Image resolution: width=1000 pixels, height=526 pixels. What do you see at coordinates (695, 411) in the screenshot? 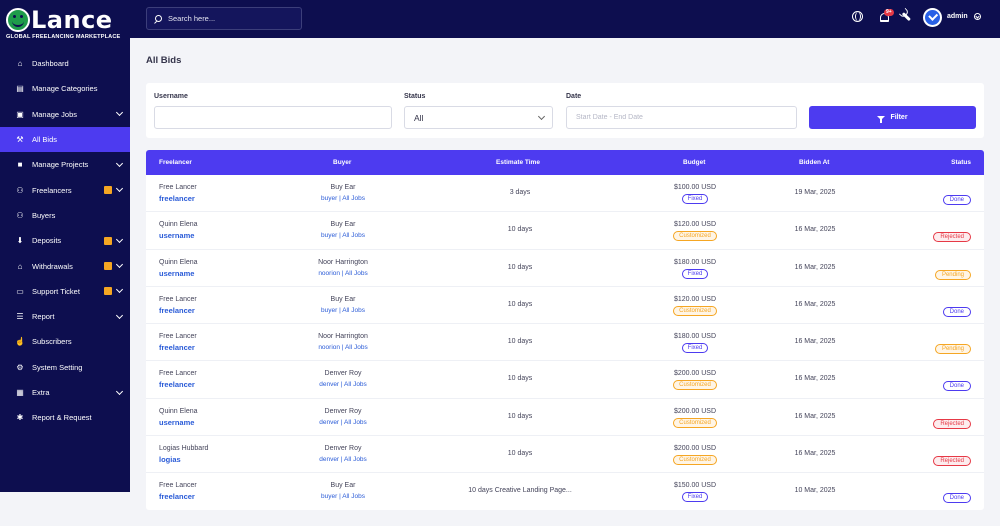
I see `budget-amount: $200.00 USD` at bounding box center [695, 411].